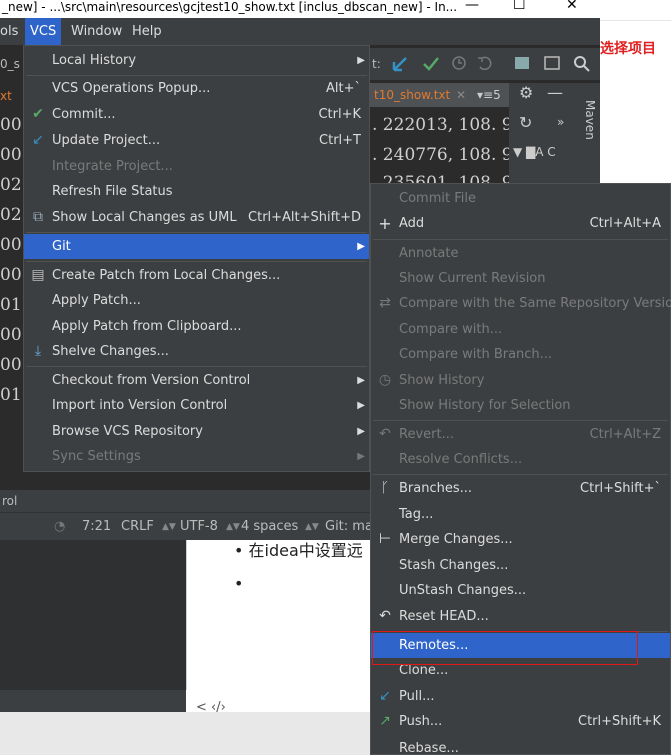 The height and width of the screenshot is (755, 671). I want to click on menu-vcs: VCS, so click(43, 31).